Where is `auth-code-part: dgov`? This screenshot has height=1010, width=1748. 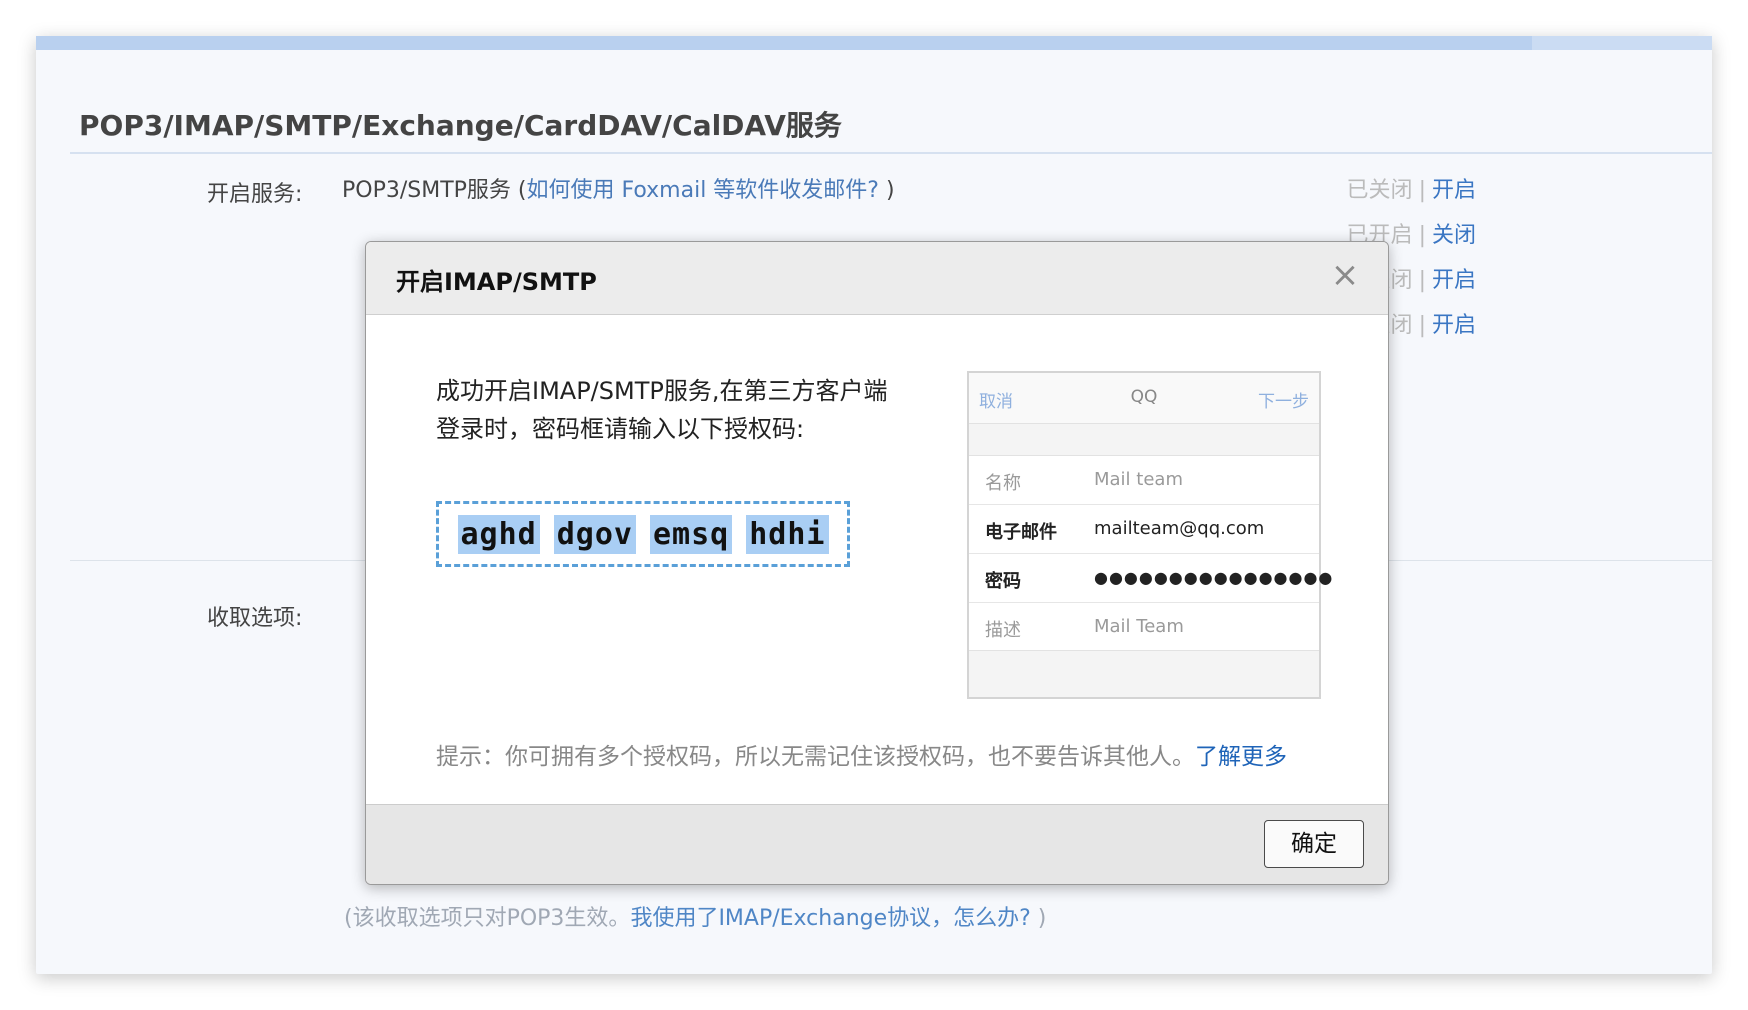 auth-code-part: dgov is located at coordinates (594, 534).